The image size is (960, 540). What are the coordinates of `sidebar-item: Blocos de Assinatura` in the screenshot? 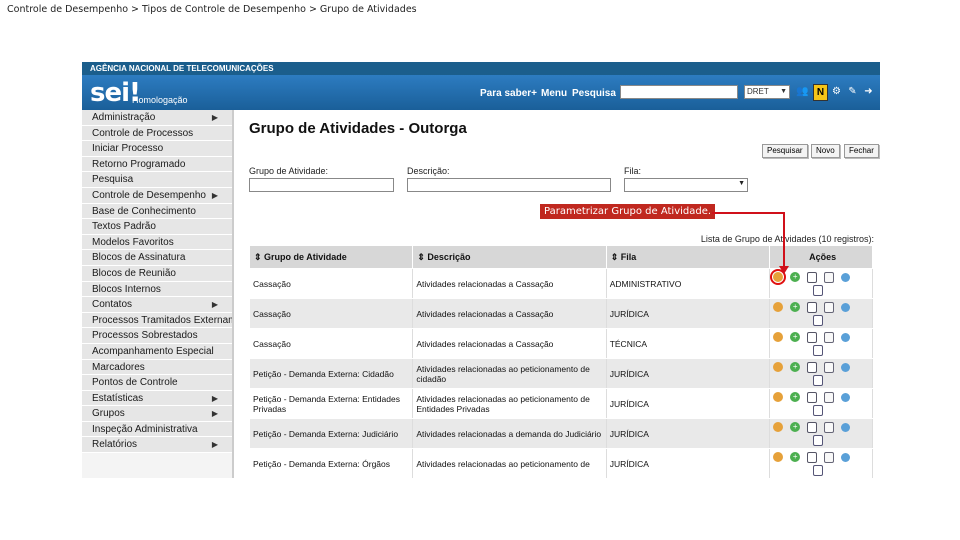 It's located at (157, 258).